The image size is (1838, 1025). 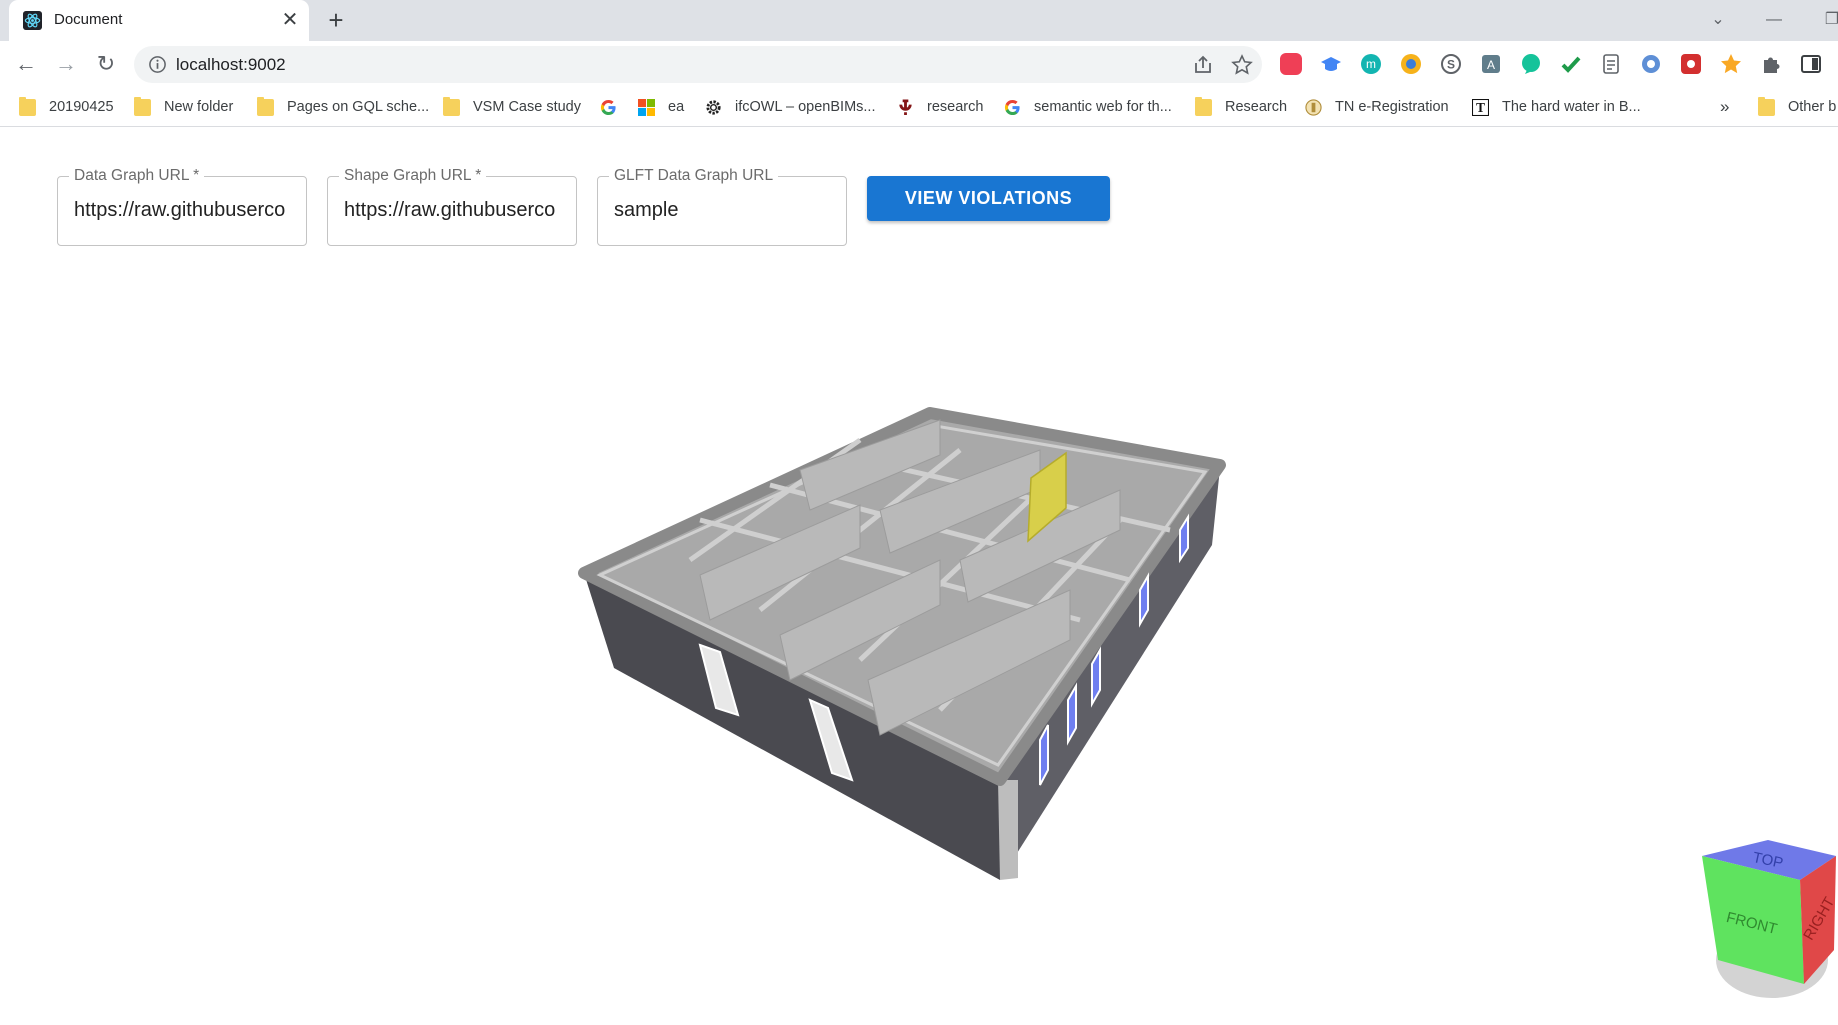 What do you see at coordinates (32, 20) in the screenshot?
I see `react-icon` at bounding box center [32, 20].